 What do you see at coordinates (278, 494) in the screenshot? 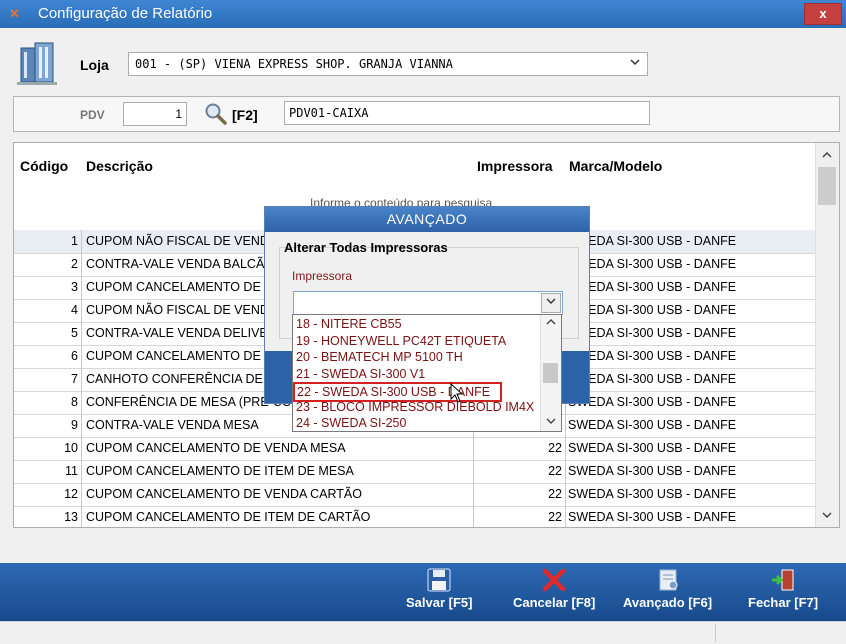
I see `cell-description: CUPOM CANCELAMENTO DE VENDA CARTÃO` at bounding box center [278, 494].